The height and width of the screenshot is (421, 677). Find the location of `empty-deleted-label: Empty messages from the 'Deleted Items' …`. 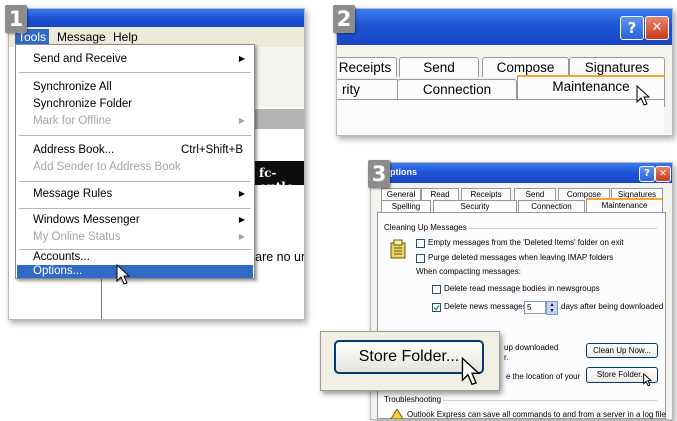

empty-deleted-label: Empty messages from the 'Deleted Items' … is located at coordinates (526, 242).